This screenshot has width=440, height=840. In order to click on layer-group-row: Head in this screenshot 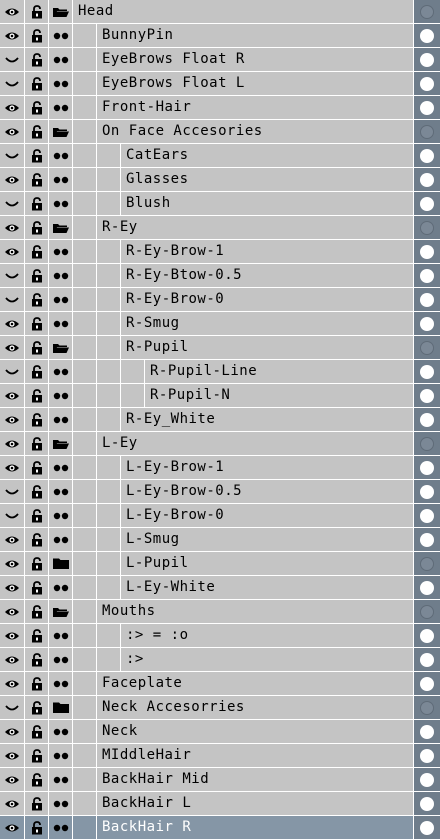, I will do `click(220, 12)`.